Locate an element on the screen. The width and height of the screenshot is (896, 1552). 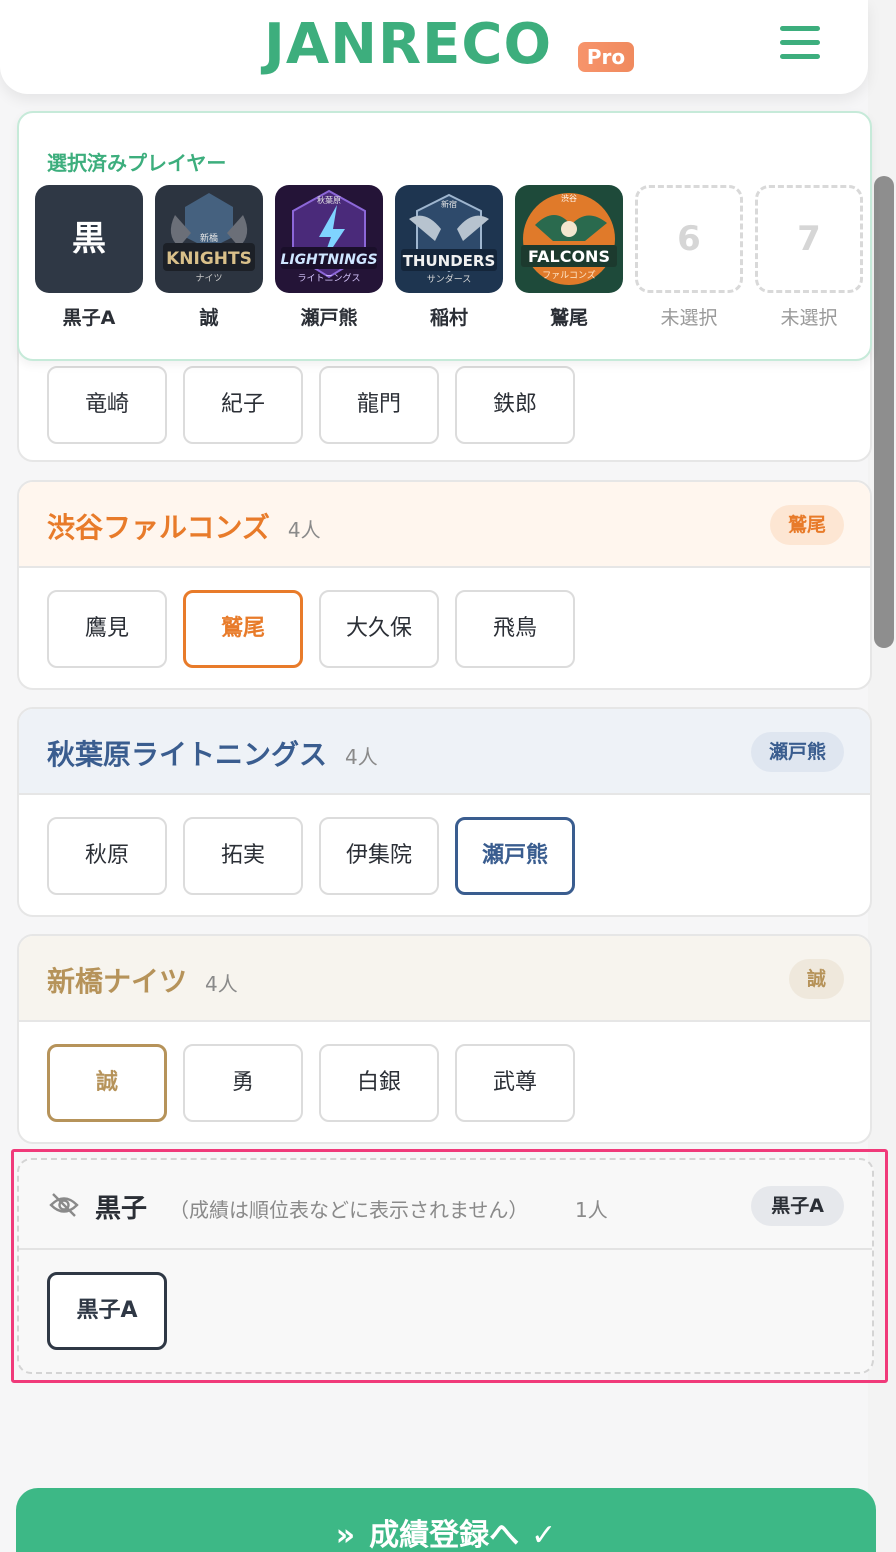
selected-slot-5: FALCONS ファルコンズ 渋谷 鷲尾 is located at coordinates (569, 257).